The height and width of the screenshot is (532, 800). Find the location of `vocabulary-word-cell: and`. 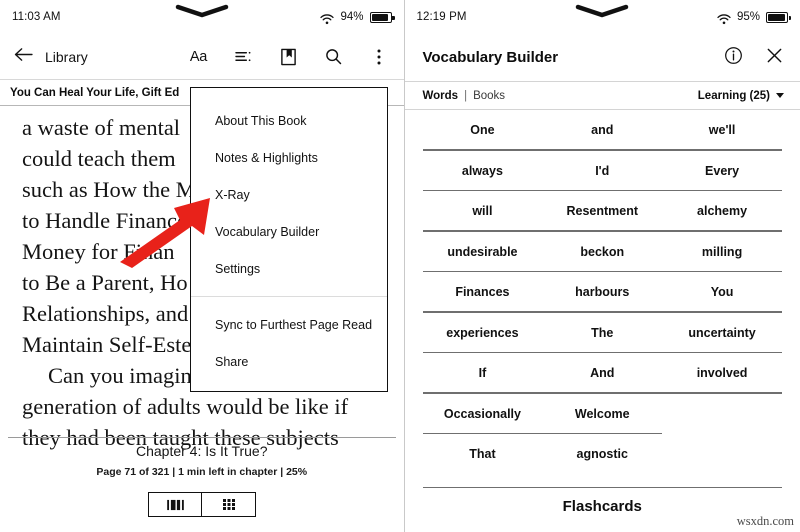

vocabulary-word-cell: and is located at coordinates (602, 130).